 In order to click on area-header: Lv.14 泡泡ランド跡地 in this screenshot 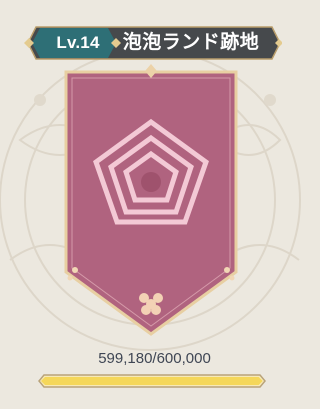, I will do `click(152, 43)`.